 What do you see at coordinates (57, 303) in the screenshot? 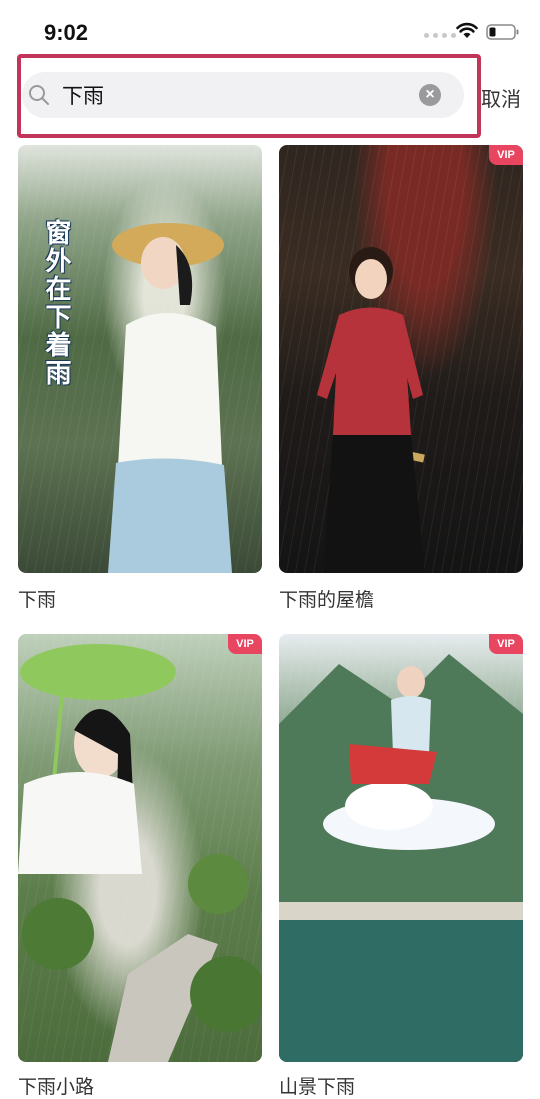
I see `overlay-caption: 窗外在下着雨` at bounding box center [57, 303].